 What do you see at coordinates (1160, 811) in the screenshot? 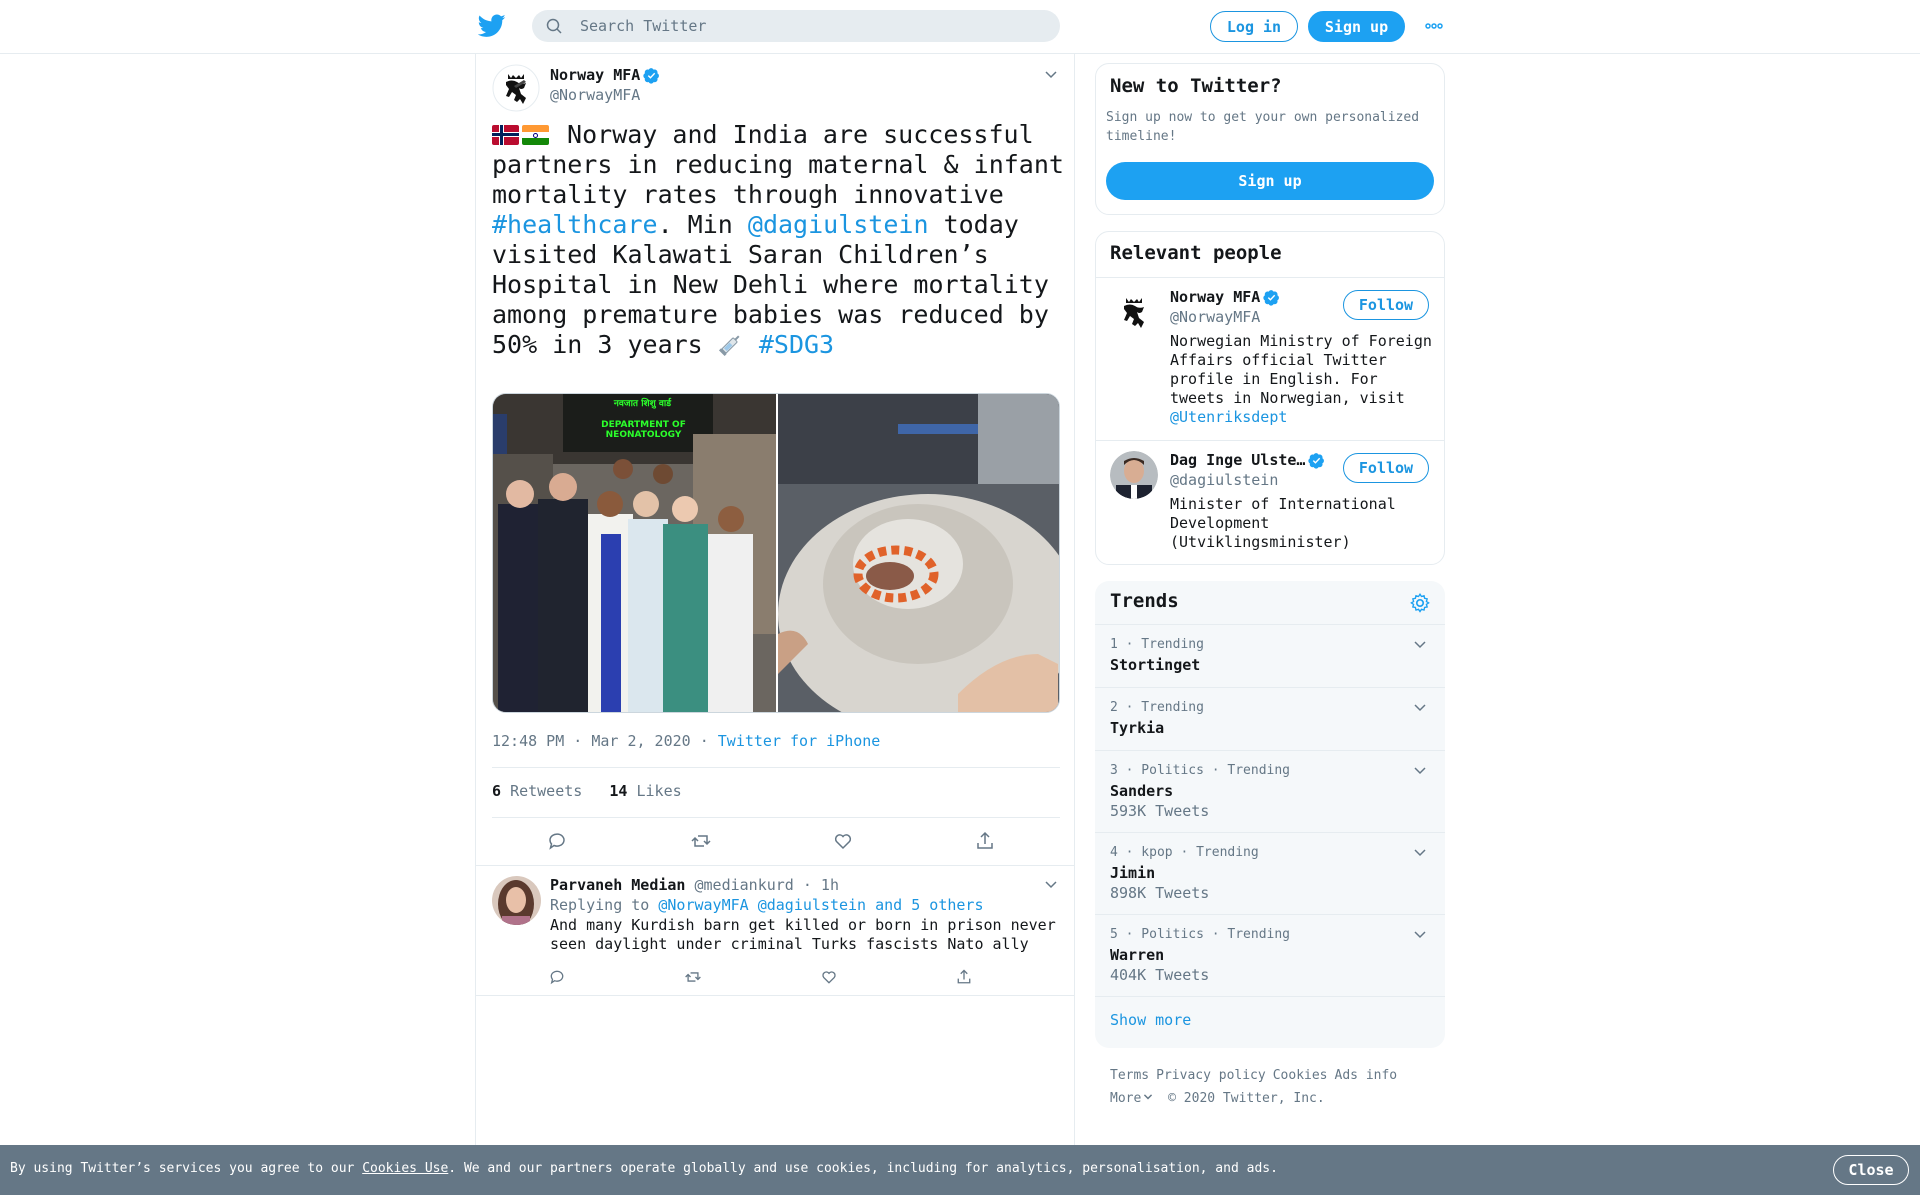
I see `trend-tweet-count: 593K Tweets` at bounding box center [1160, 811].